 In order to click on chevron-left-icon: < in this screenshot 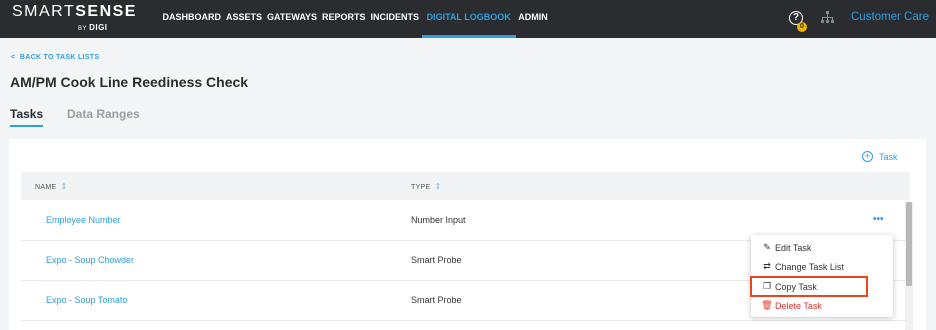, I will do `click(13, 57)`.